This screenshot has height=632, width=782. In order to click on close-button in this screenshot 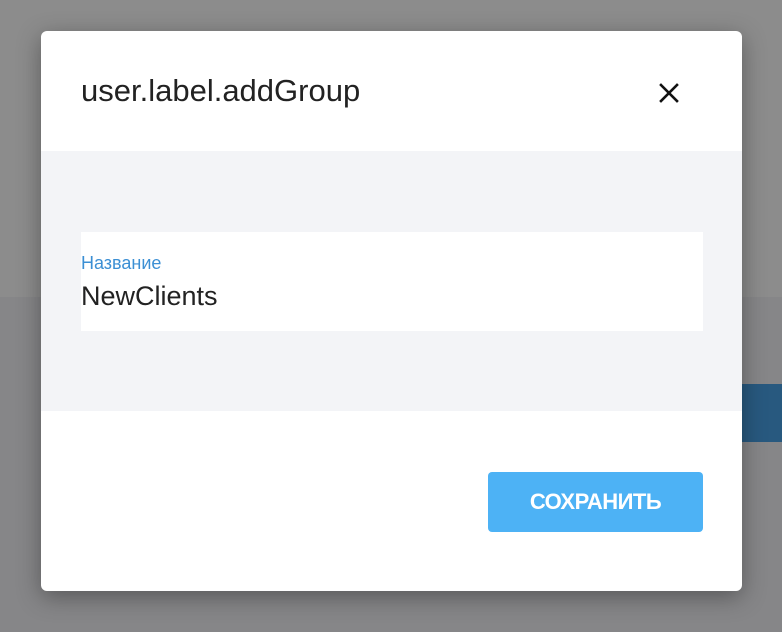, I will do `click(669, 93)`.